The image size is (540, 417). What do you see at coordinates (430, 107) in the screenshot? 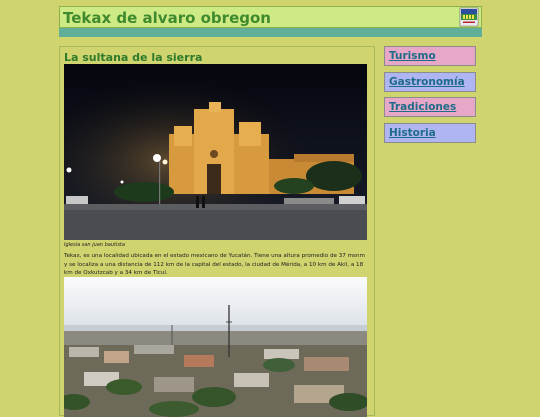
I see `nav-link-tradiciones: Tradiciones` at bounding box center [430, 107].